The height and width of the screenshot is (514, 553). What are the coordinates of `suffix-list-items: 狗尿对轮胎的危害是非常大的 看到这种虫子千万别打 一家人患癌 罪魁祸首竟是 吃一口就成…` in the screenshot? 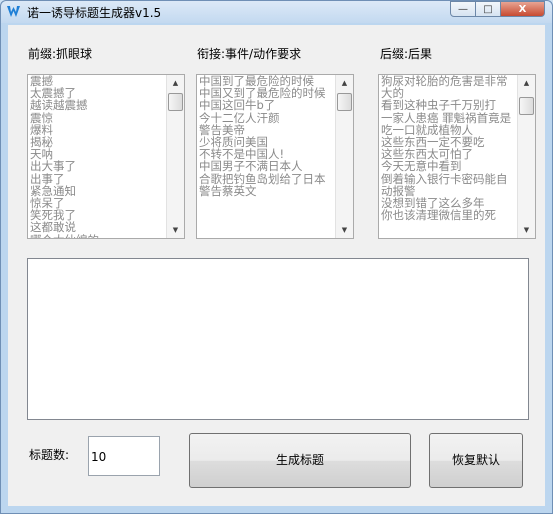 It's located at (449, 148).